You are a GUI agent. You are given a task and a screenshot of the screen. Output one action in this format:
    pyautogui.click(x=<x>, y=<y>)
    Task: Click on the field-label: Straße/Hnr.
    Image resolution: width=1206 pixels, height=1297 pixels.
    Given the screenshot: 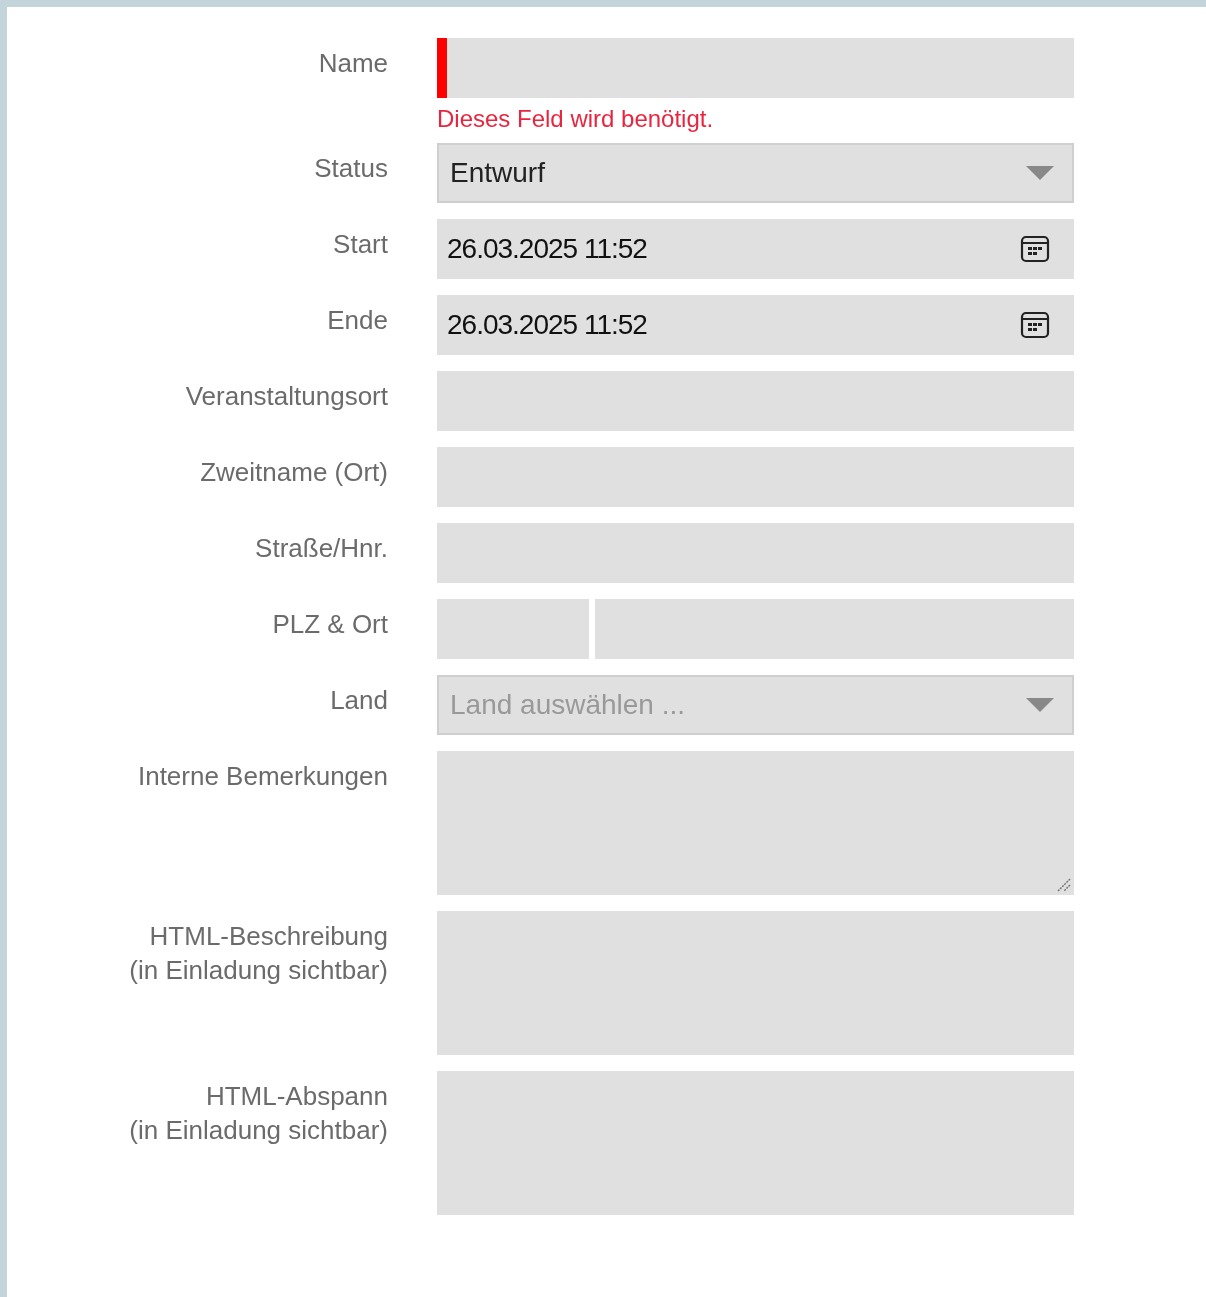 What is the action you would take?
    pyautogui.click(x=321, y=548)
    